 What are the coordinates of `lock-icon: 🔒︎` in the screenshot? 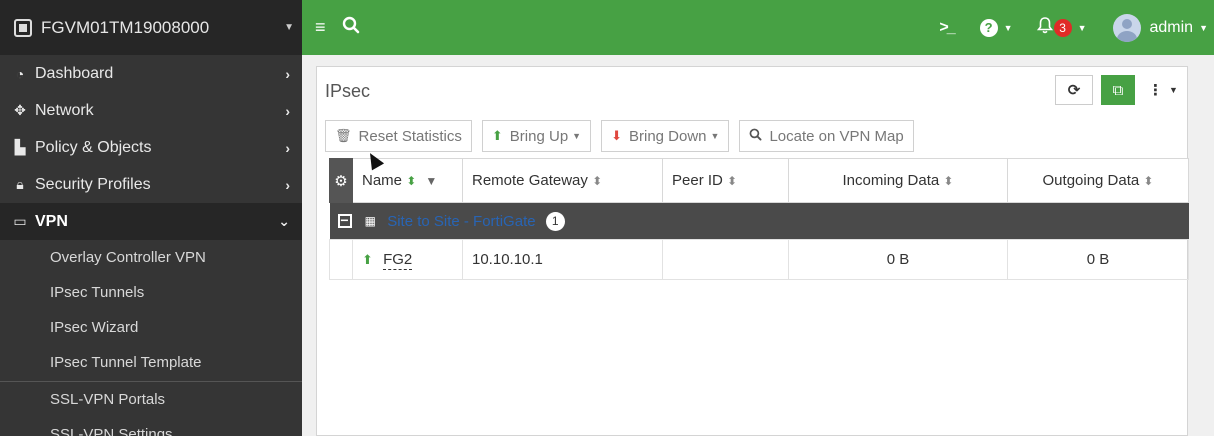 It's located at (20, 184).